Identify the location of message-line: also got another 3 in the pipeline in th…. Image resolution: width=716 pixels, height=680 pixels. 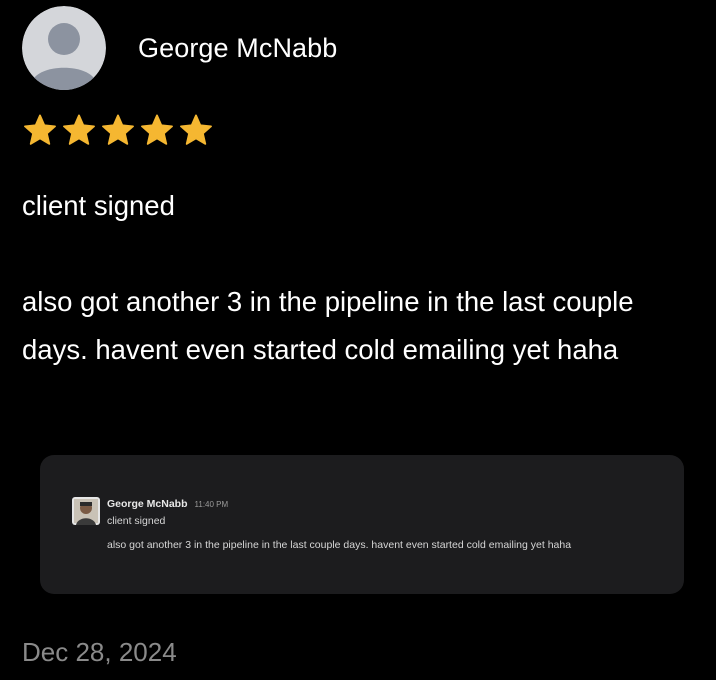
(339, 545).